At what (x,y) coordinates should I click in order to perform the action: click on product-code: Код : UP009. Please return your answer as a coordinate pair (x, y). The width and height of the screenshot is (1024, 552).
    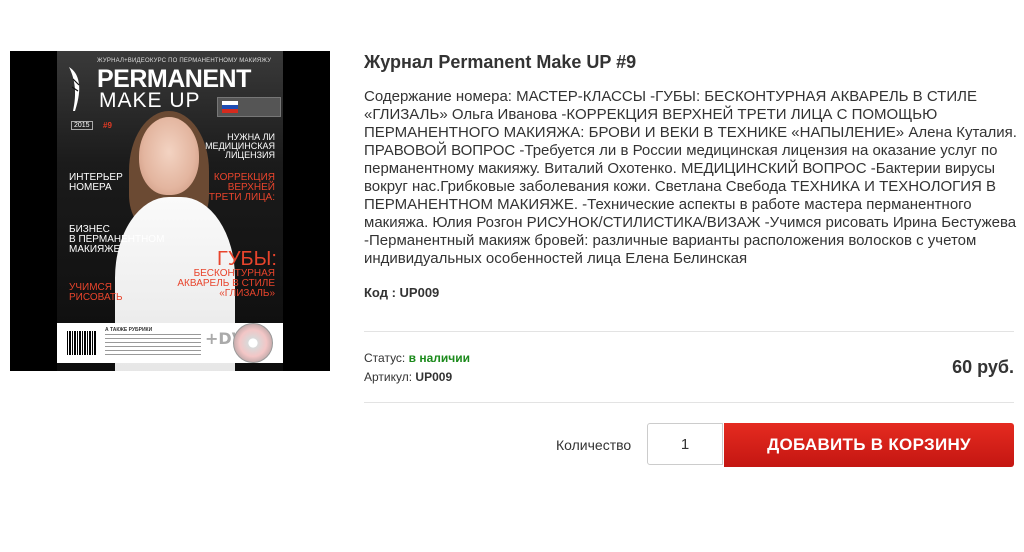
    Looking at the image, I should click on (401, 292).